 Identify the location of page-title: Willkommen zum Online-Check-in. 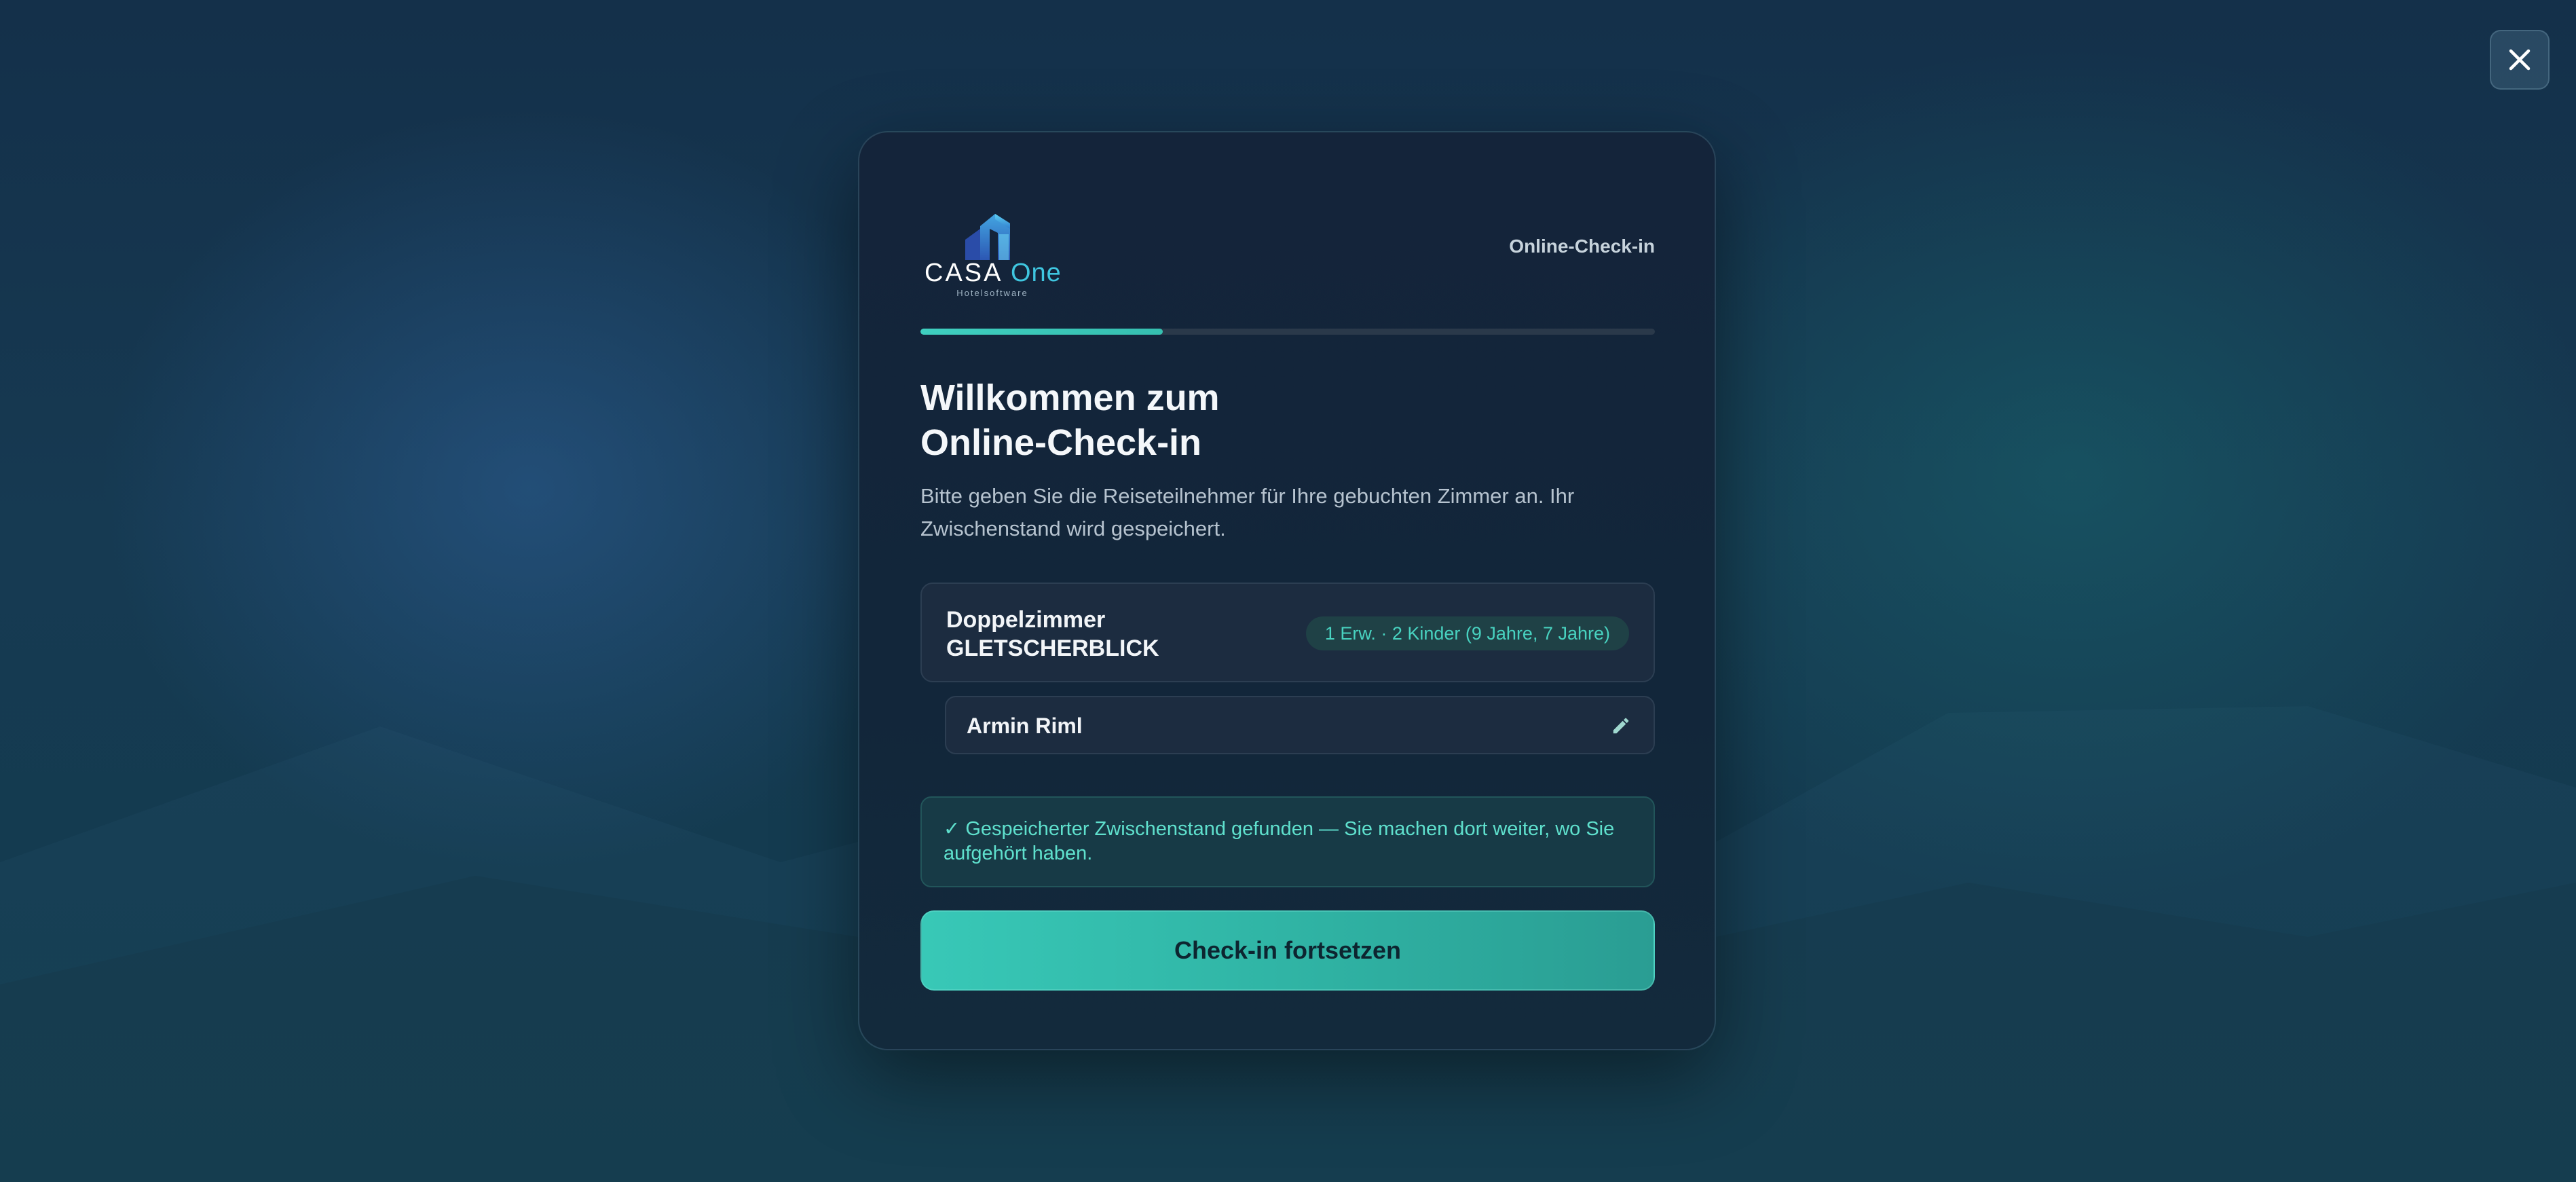
(1070, 420).